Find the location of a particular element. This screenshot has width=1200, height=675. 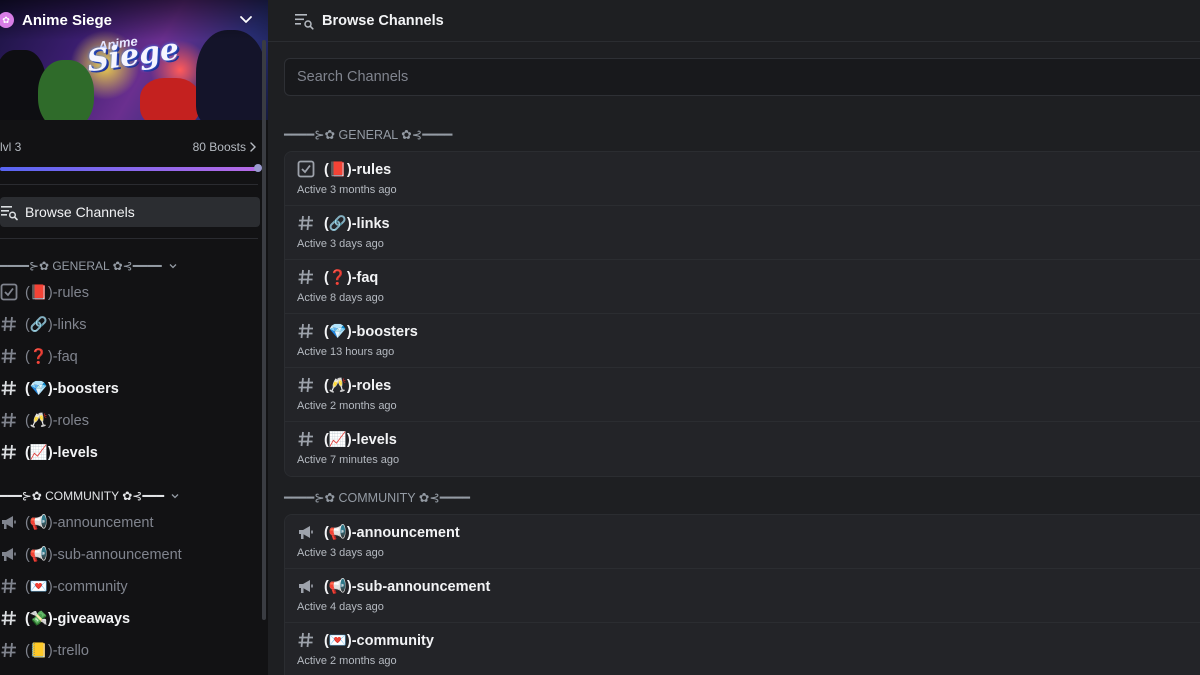

chevron-right-icon is located at coordinates (253, 147).